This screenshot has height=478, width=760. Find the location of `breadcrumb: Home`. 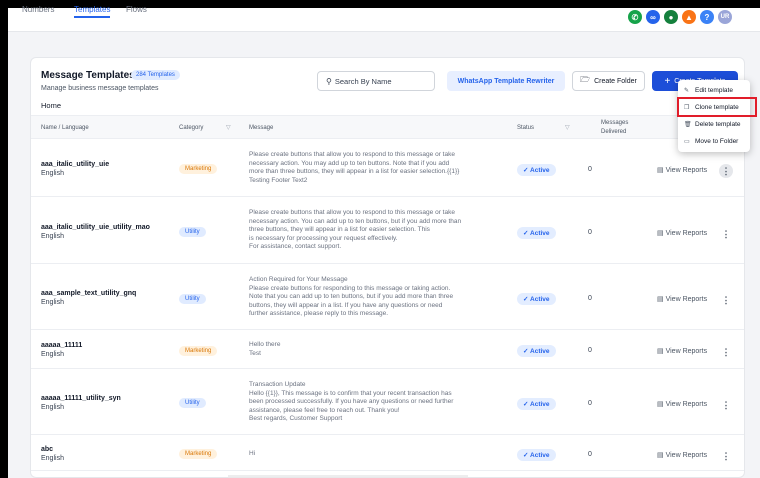

breadcrumb: Home is located at coordinates (51, 105).